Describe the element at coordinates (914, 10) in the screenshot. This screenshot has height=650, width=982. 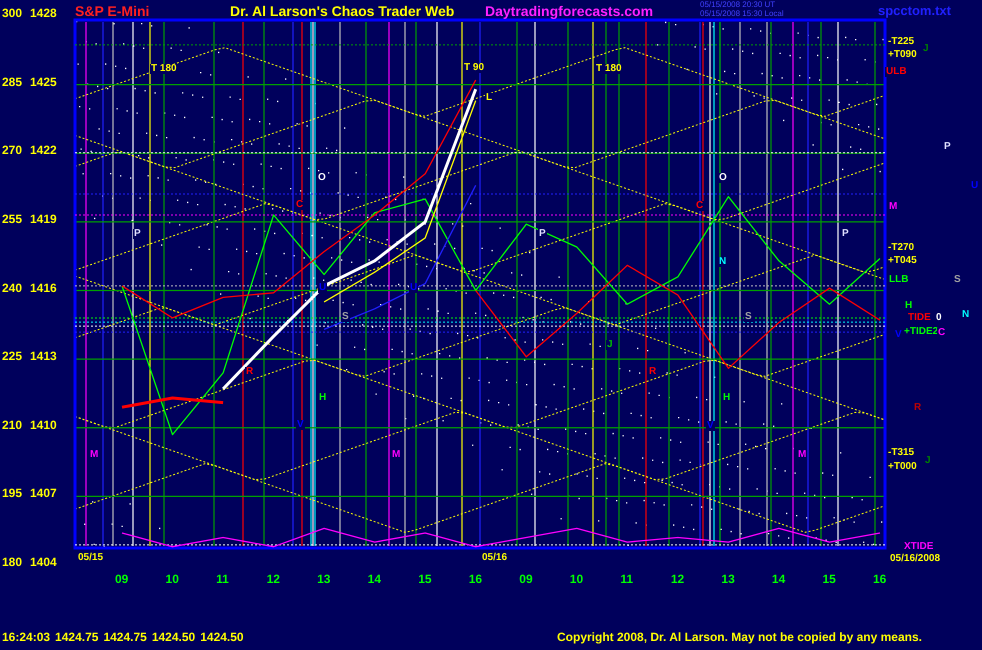
I see `file-name: spcctom.txt` at that location.